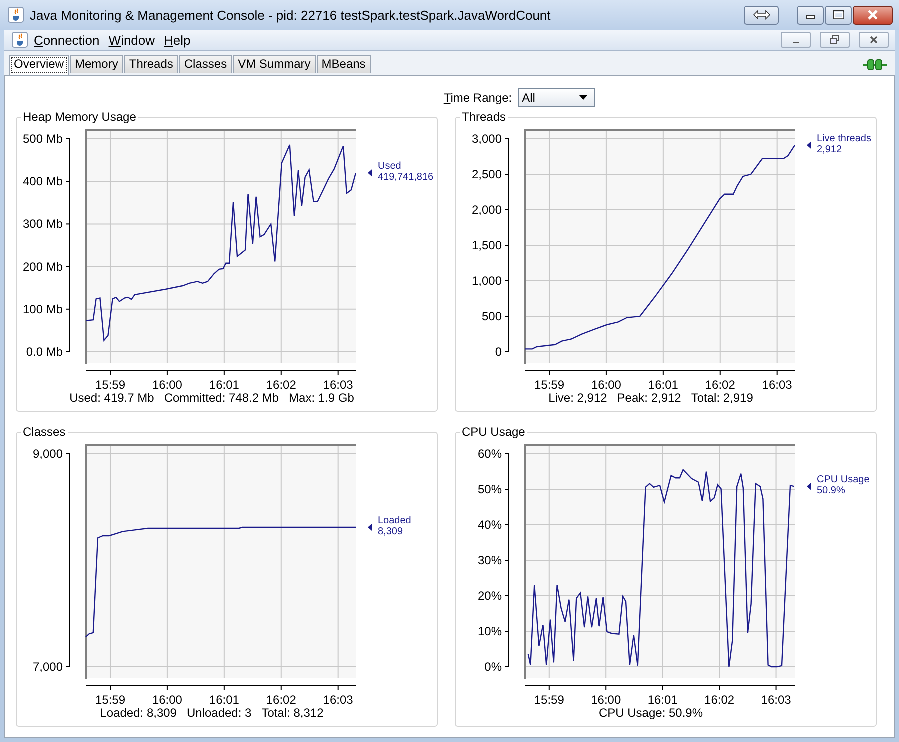 The height and width of the screenshot is (742, 899). Describe the element at coordinates (205, 64) in the screenshot. I see `tab: Classes` at that location.